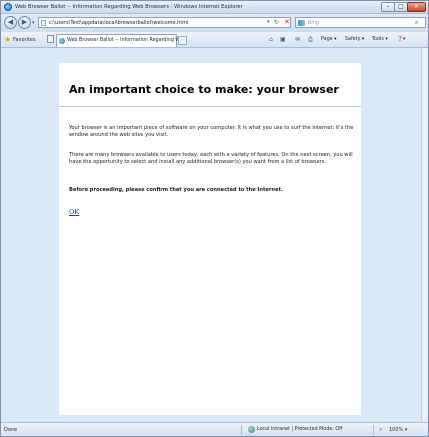  What do you see at coordinates (43, 23) in the screenshot?
I see `page-icon` at bounding box center [43, 23].